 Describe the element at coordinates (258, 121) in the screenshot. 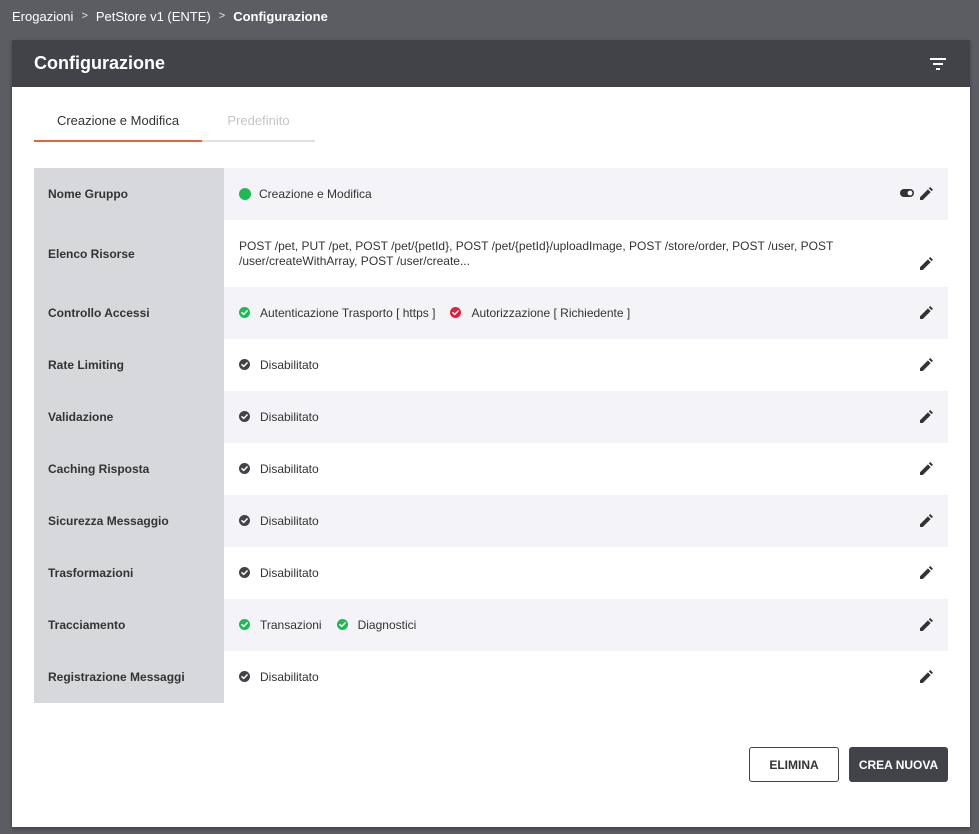

I see `tab-predefinito: Predefinito` at that location.